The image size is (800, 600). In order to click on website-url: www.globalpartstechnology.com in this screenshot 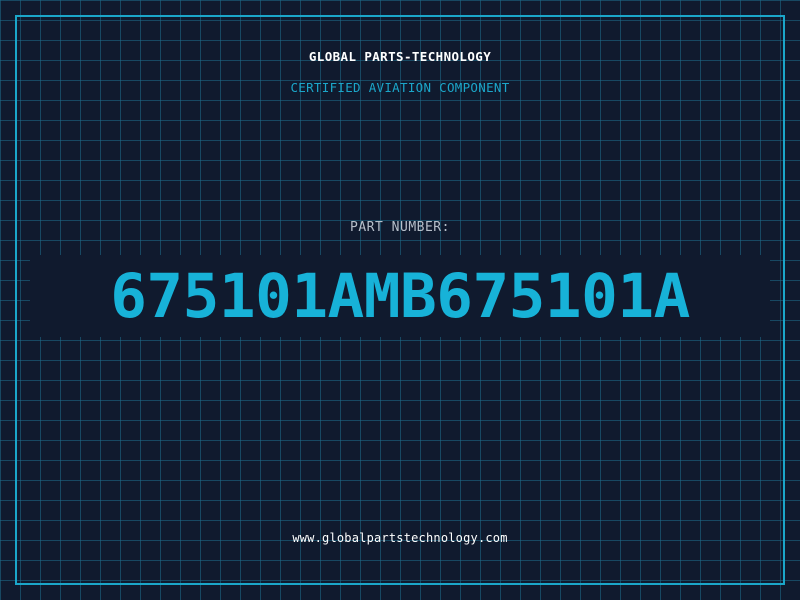, I will do `click(400, 538)`.